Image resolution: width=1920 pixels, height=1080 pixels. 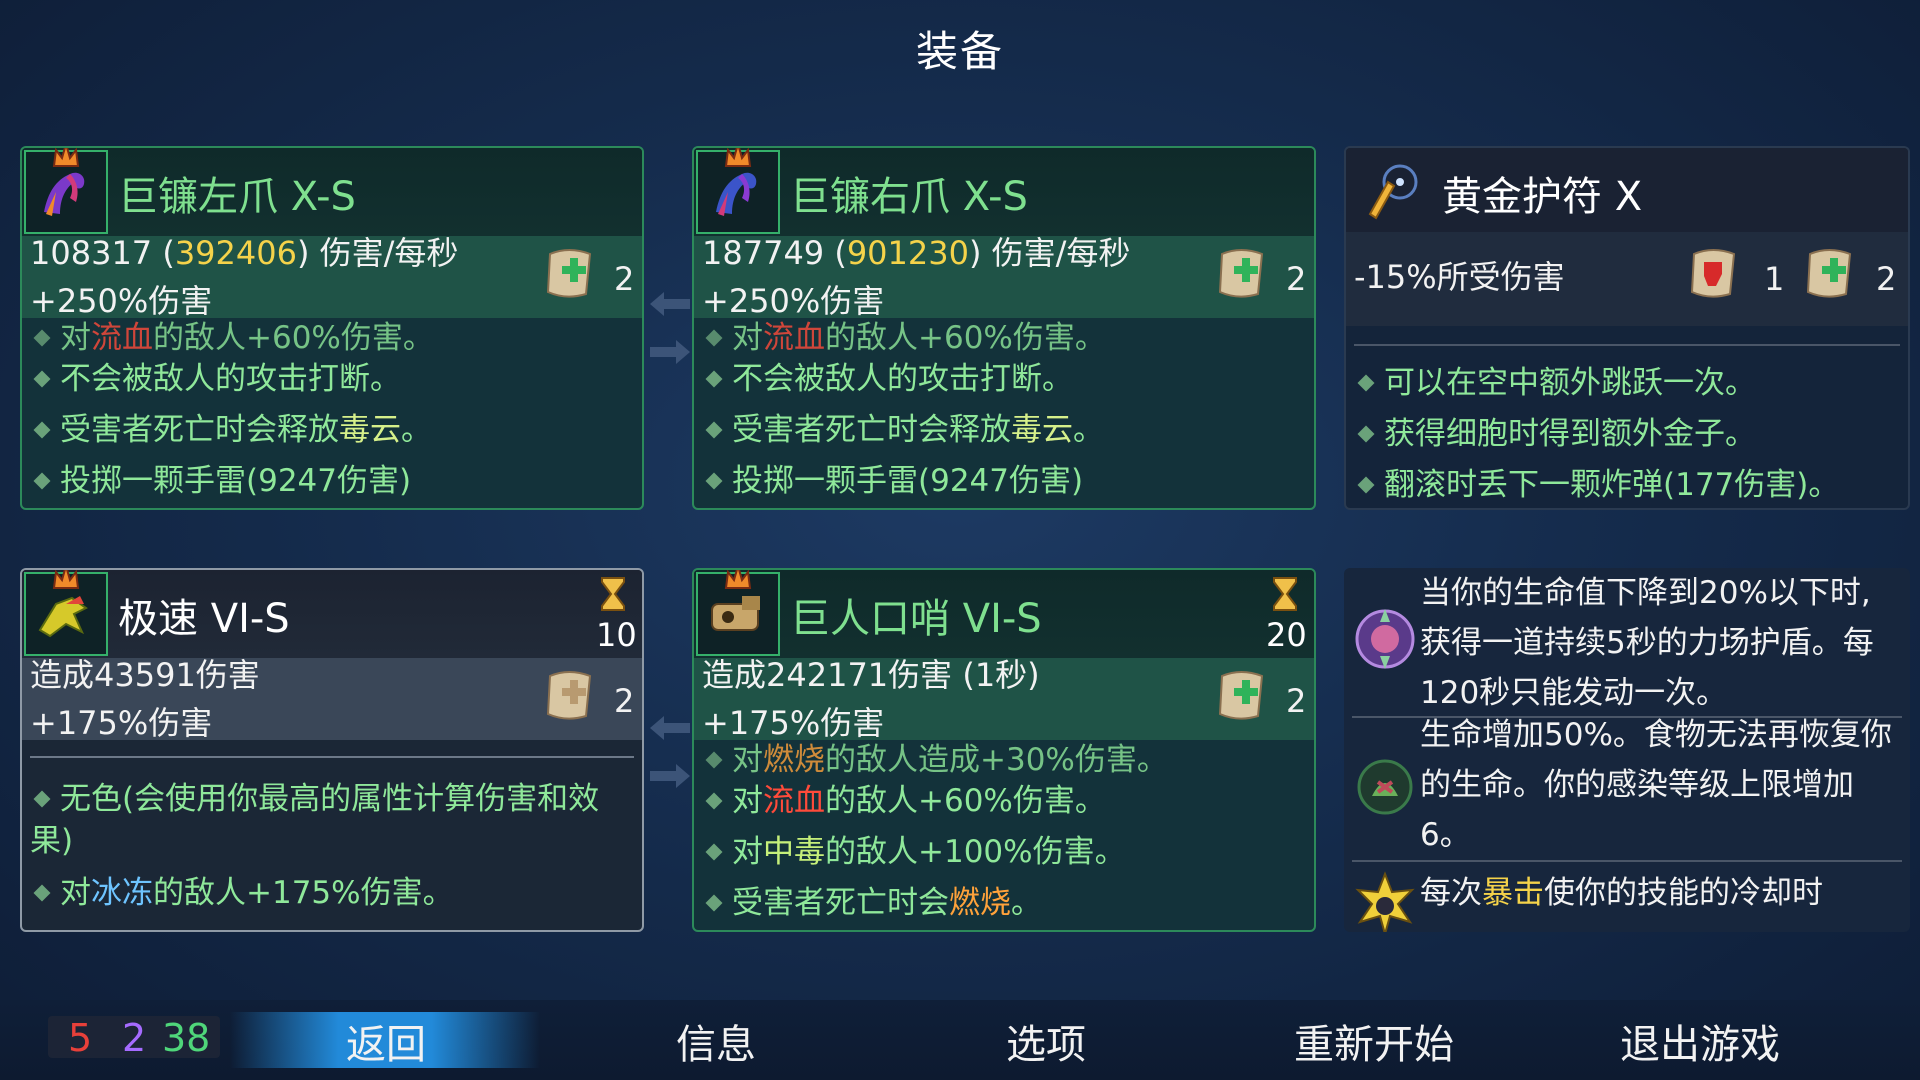 I want to click on green-scroll-count: 2, so click(x=1886, y=279).